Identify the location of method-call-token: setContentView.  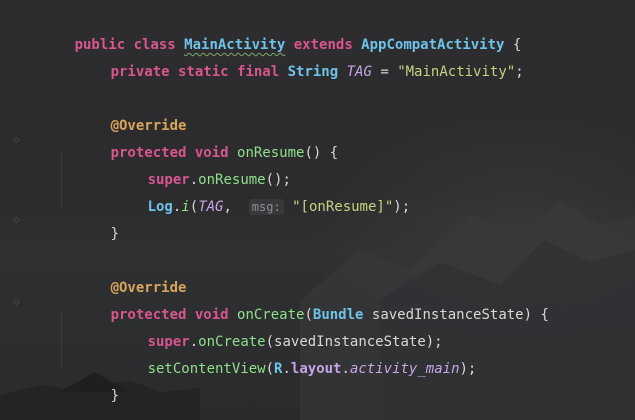
(207, 369).